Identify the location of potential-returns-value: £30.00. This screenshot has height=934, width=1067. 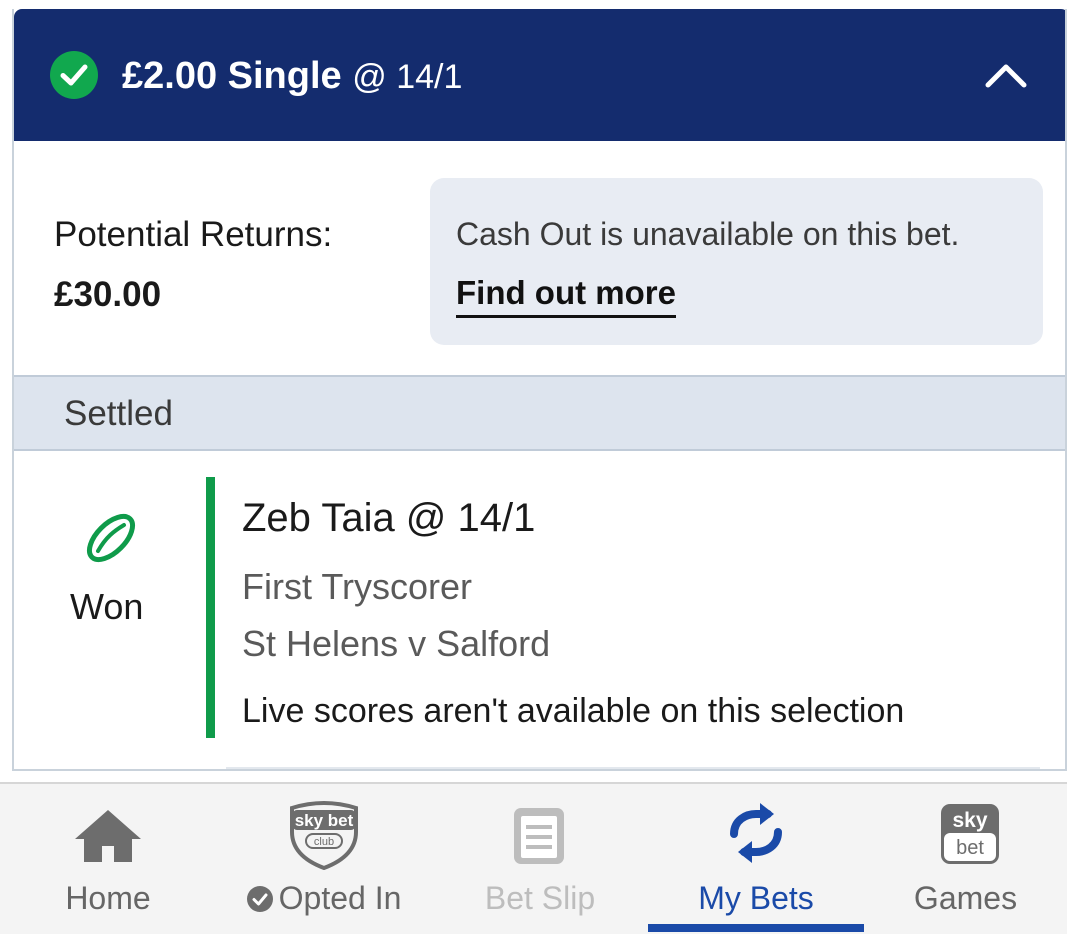
(108, 294).